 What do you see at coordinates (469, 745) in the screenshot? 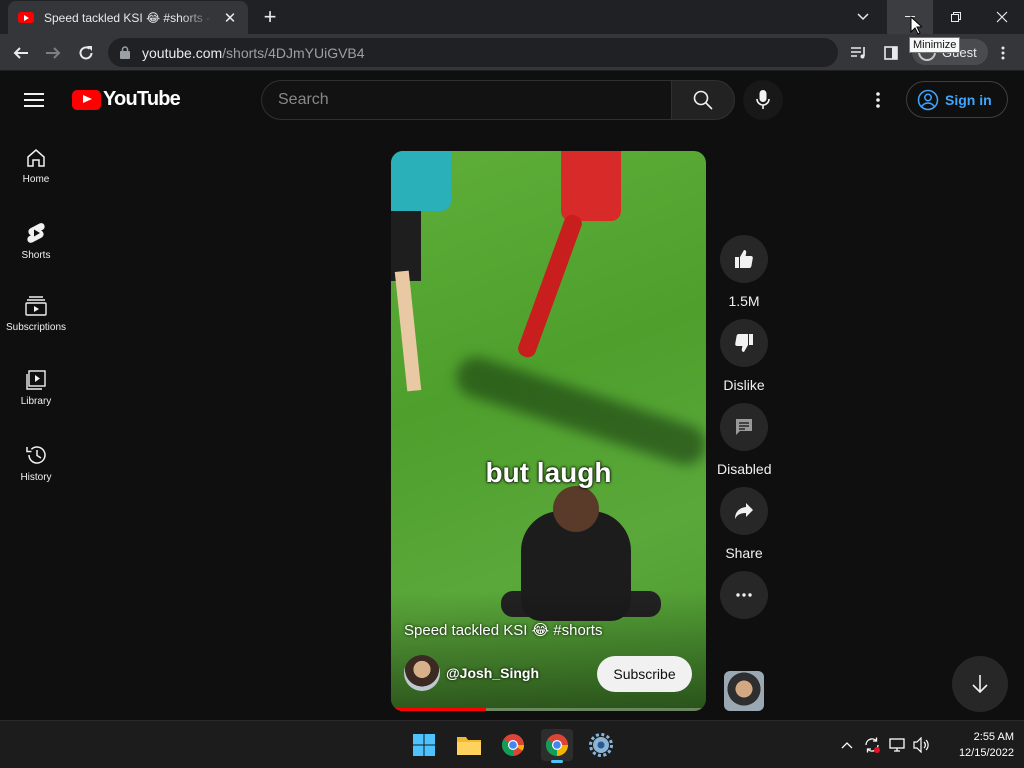
I see `file-explorer-button` at bounding box center [469, 745].